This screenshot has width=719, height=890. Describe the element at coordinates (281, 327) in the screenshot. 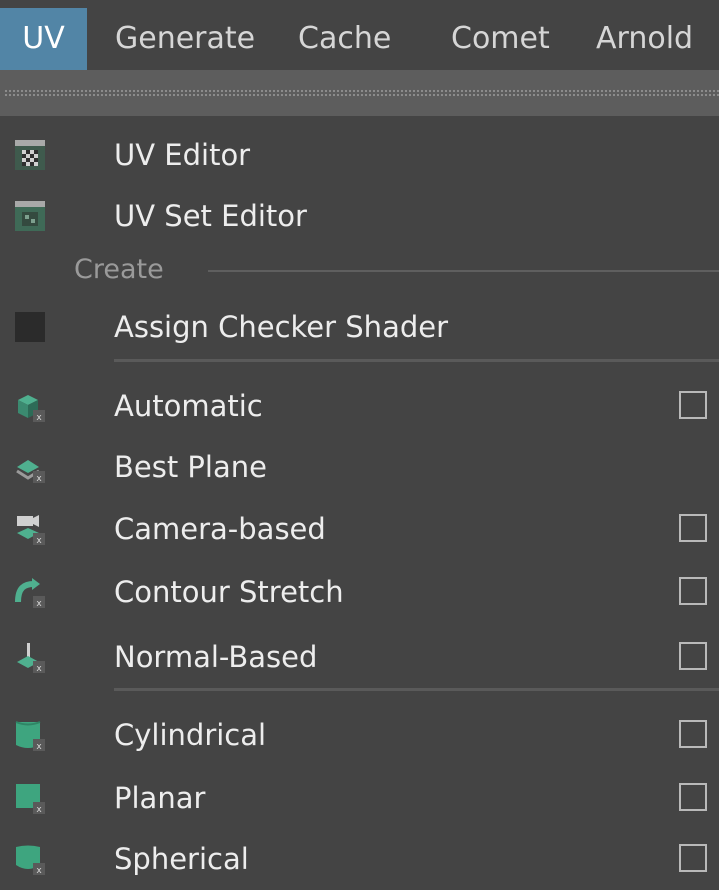

I see `menu-item-label: Assign Checker Shader` at that location.